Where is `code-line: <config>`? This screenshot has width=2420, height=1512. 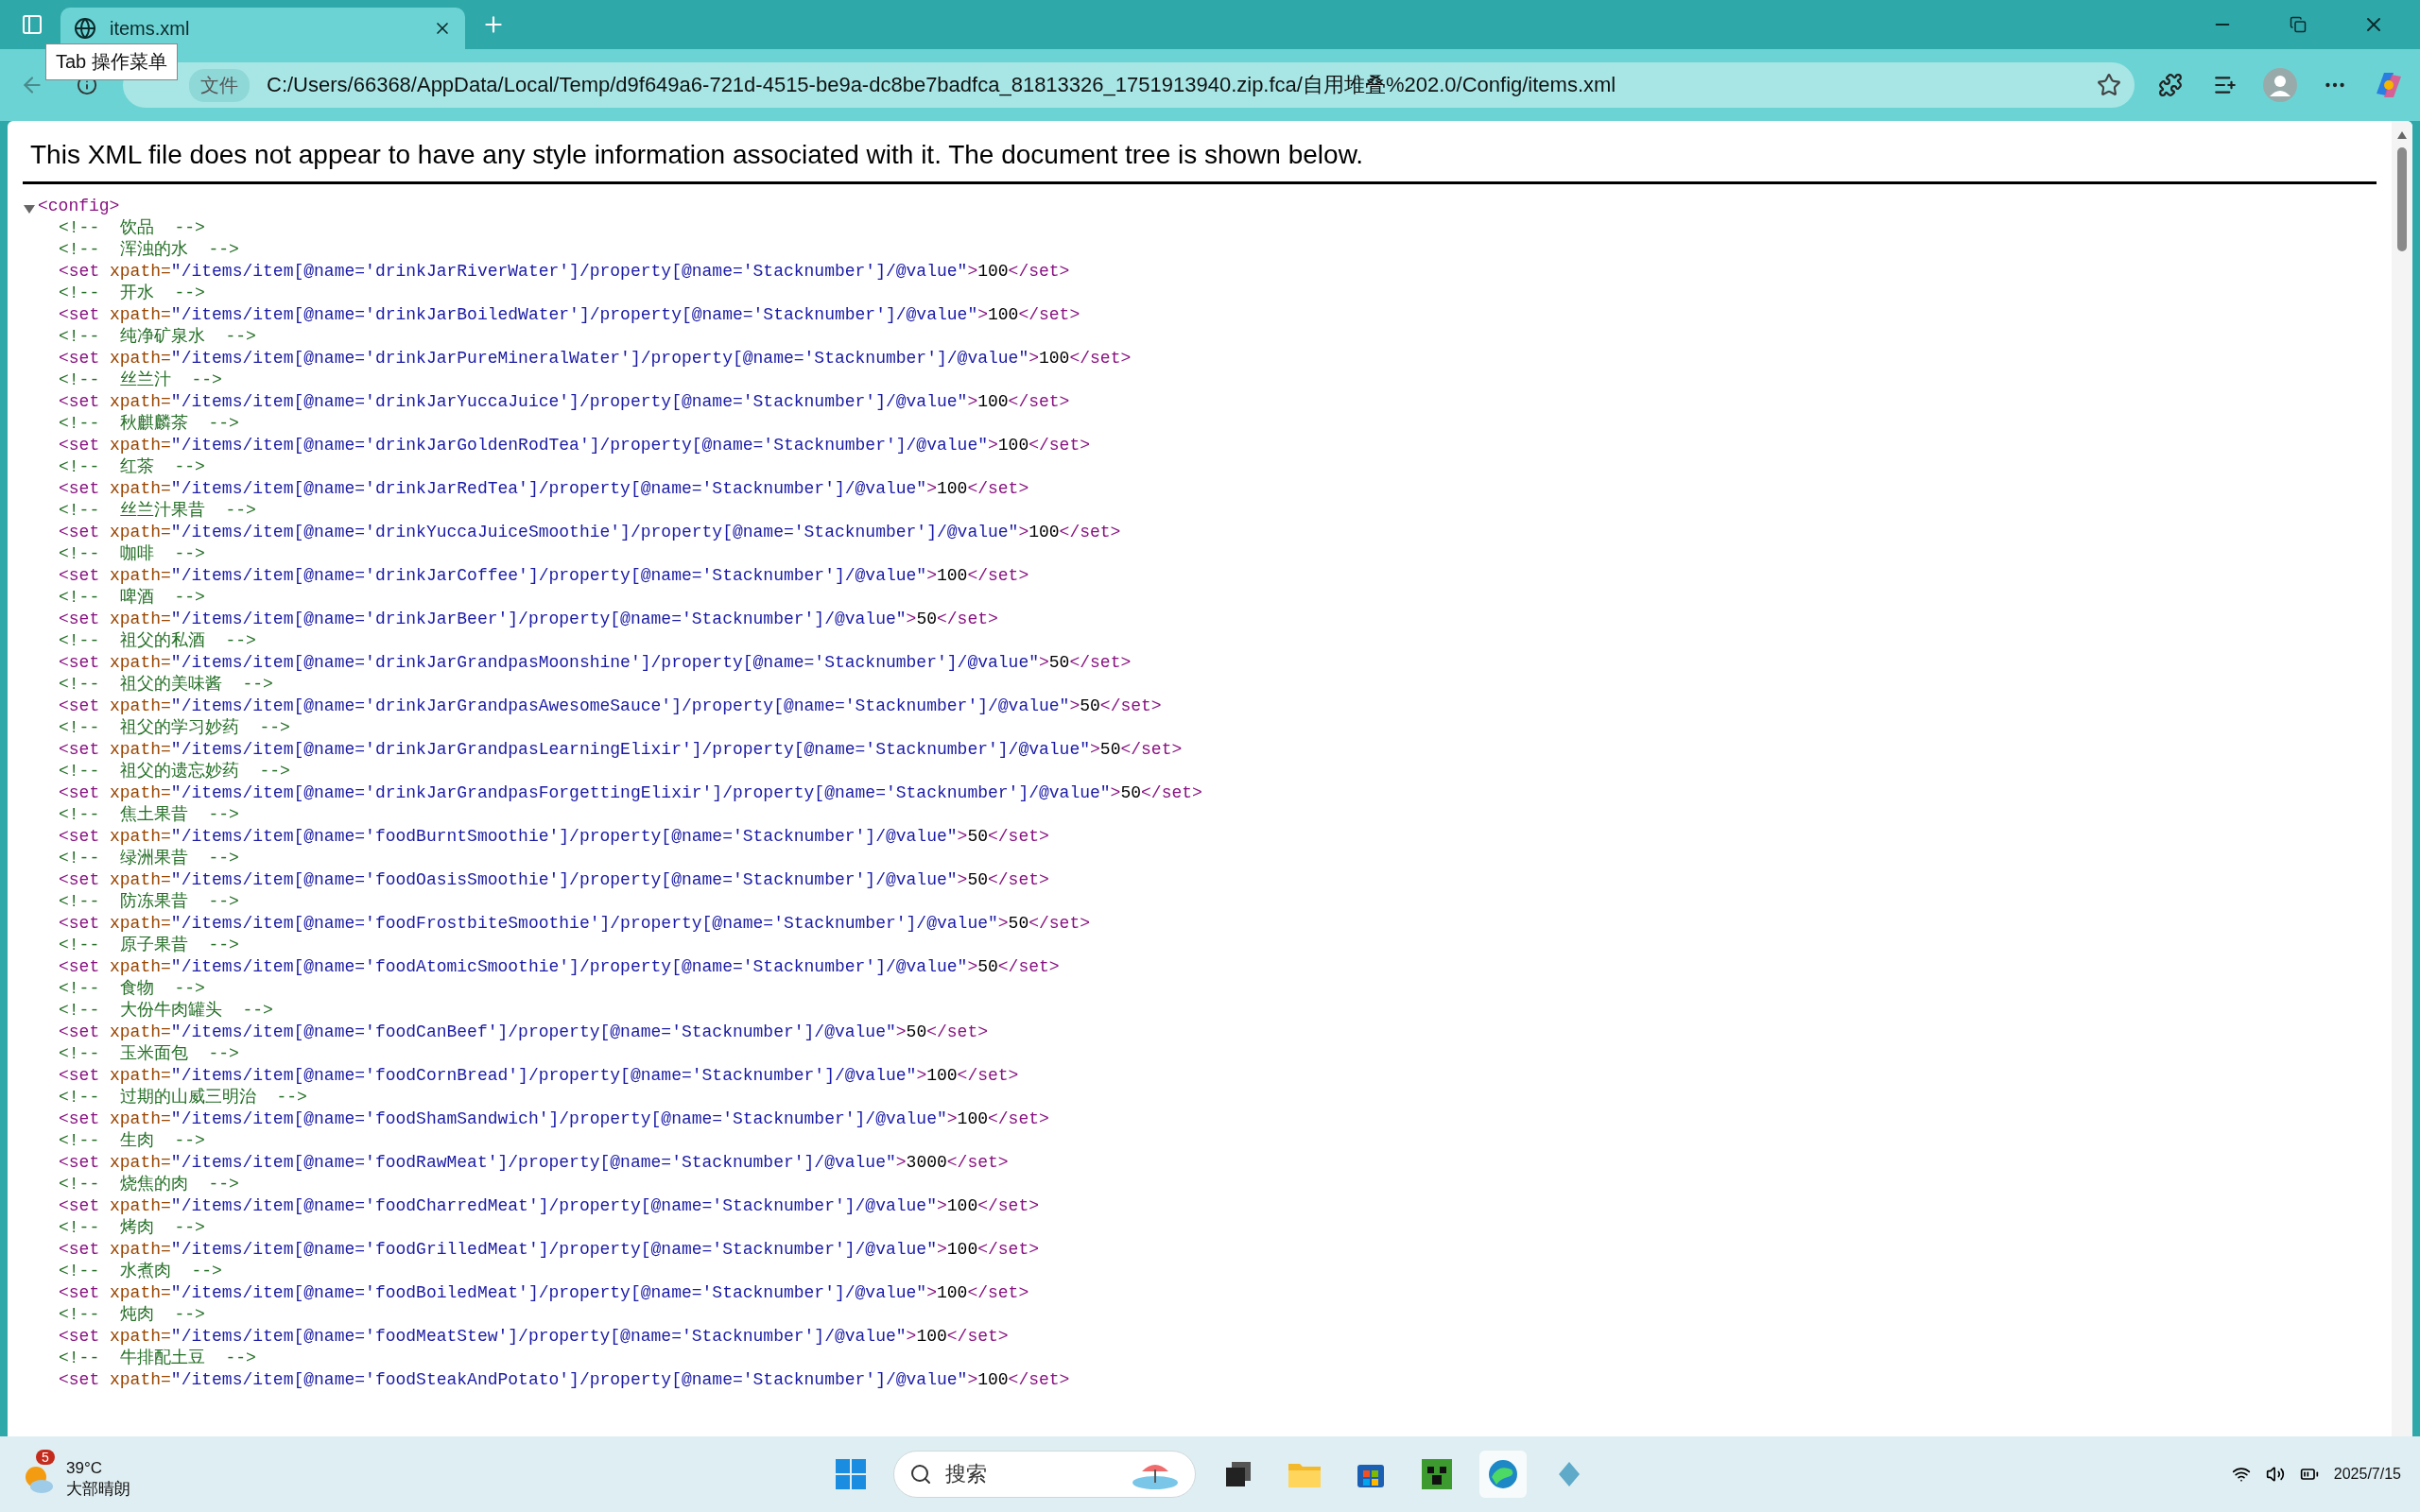
code-line: <config> is located at coordinates (79, 206).